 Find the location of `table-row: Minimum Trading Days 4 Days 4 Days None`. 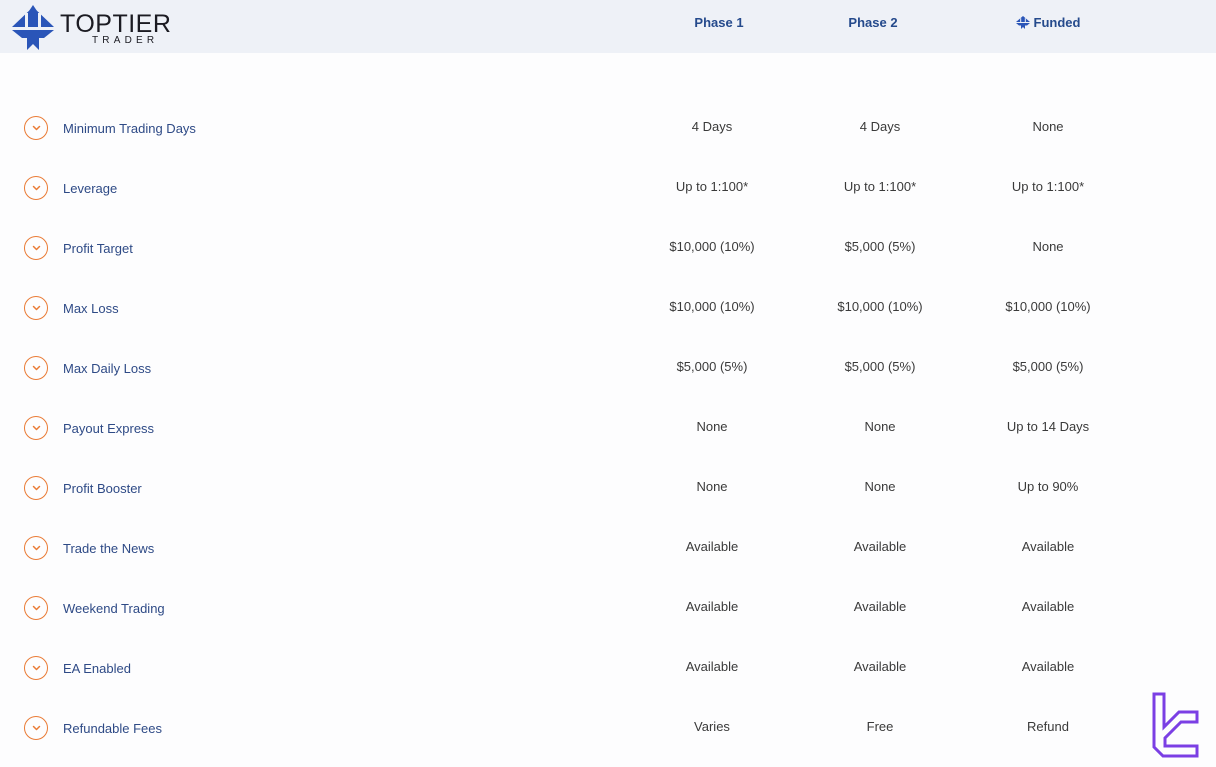

table-row: Minimum Trading Days 4 Days 4 Days None is located at coordinates (608, 128).